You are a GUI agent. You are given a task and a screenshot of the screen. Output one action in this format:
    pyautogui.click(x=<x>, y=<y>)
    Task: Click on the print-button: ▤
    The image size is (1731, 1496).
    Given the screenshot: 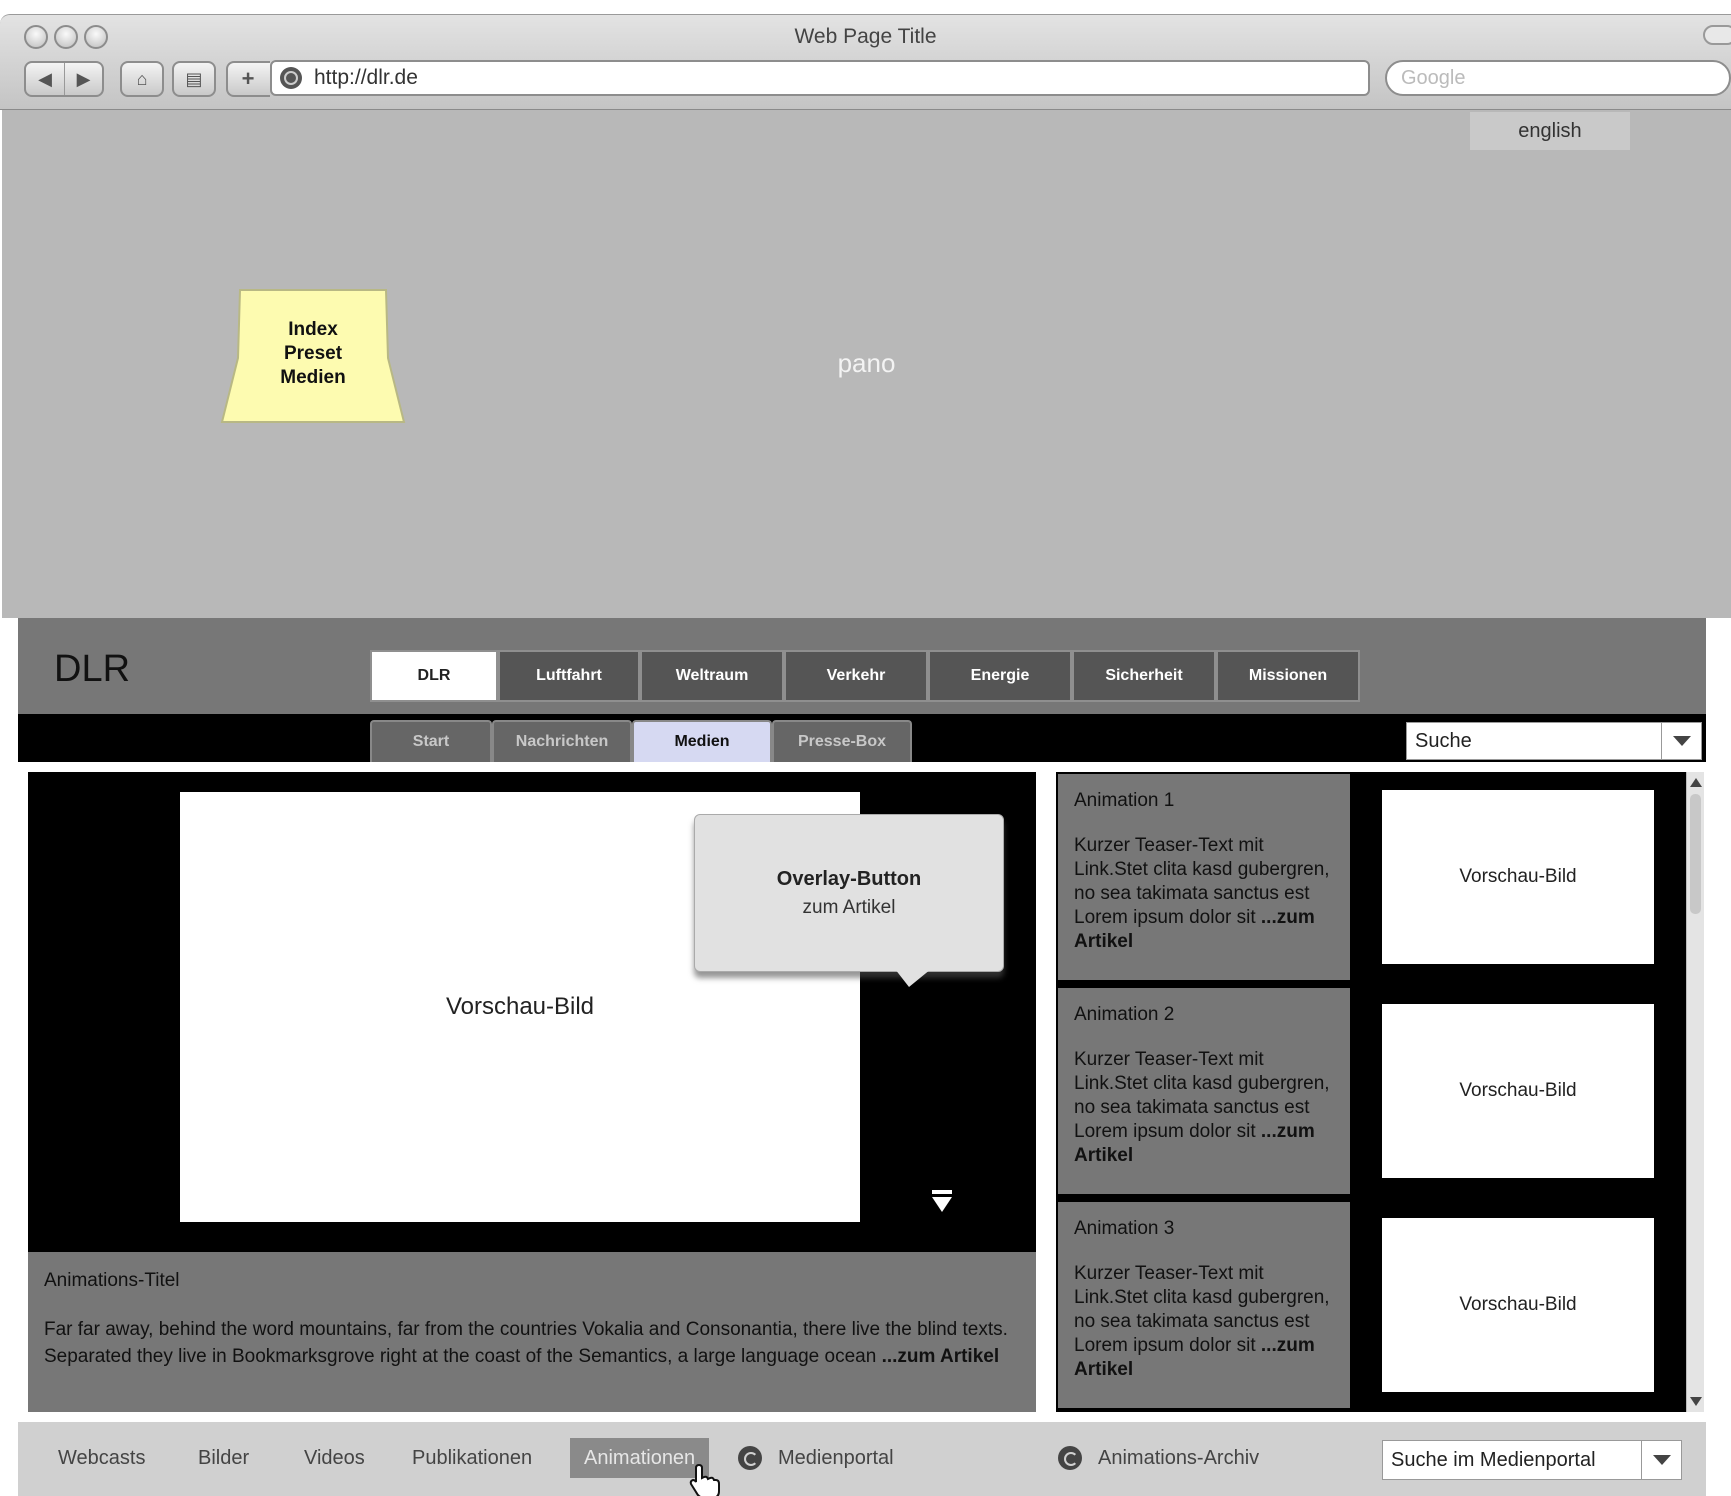 What is the action you would take?
    pyautogui.click(x=194, y=79)
    